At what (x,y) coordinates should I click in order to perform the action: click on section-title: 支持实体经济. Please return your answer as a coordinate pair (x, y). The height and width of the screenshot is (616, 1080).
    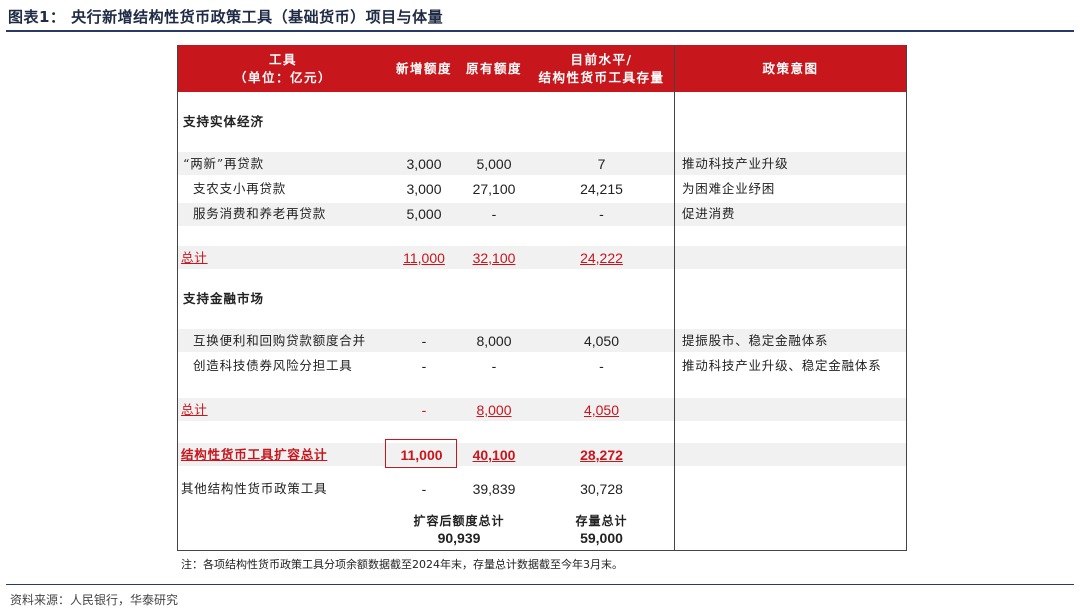
    Looking at the image, I should click on (224, 121).